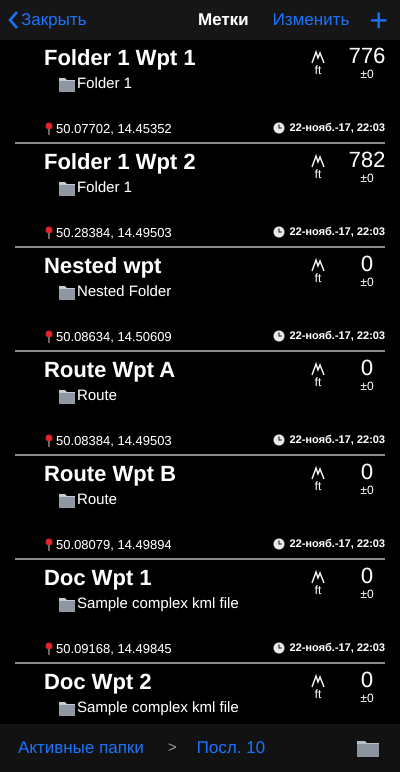 Image resolution: width=400 pixels, height=772 pixels. What do you see at coordinates (231, 748) in the screenshot?
I see `recent-link: Посл. 10` at bounding box center [231, 748].